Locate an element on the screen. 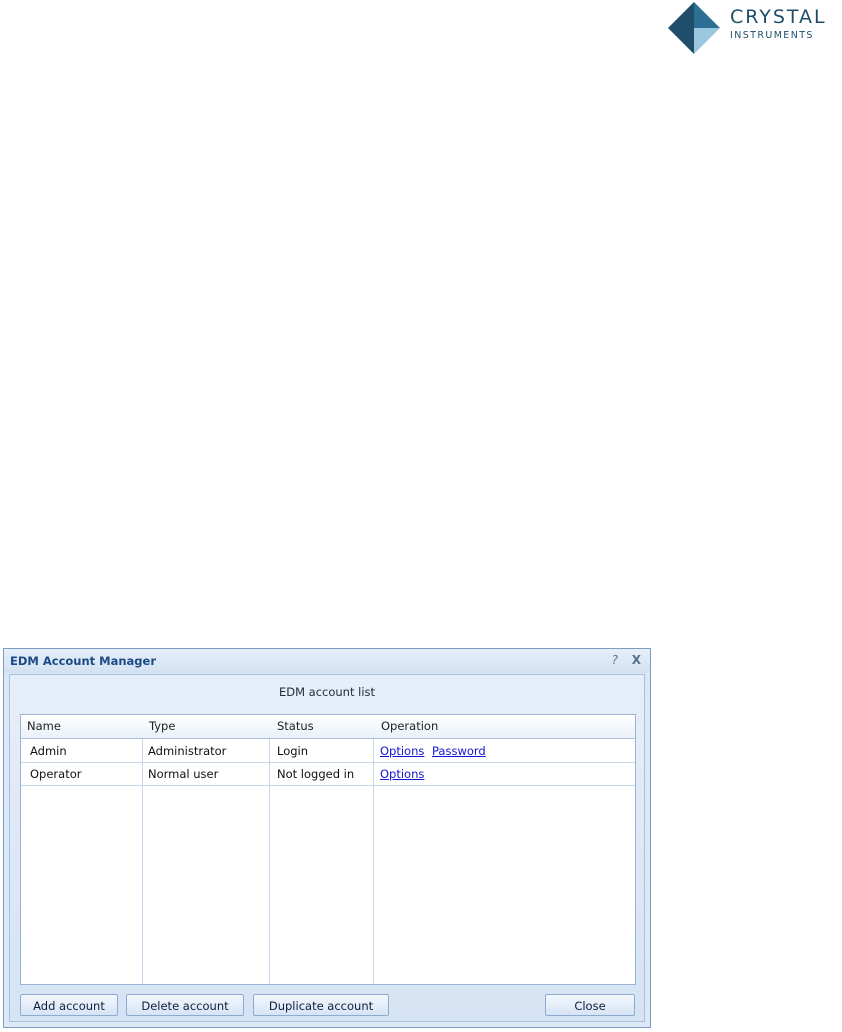 Image resolution: width=842 pixels, height=1032 pixels. crystal-instruments-logo: CRYSTAL INSTRUMENTS is located at coordinates (753, 28).